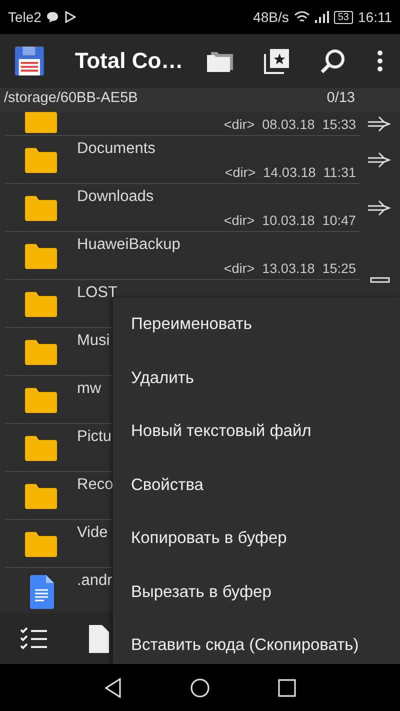 This screenshot has width=400, height=711. What do you see at coordinates (89, 389) in the screenshot?
I see `file-name: mw` at bounding box center [89, 389].